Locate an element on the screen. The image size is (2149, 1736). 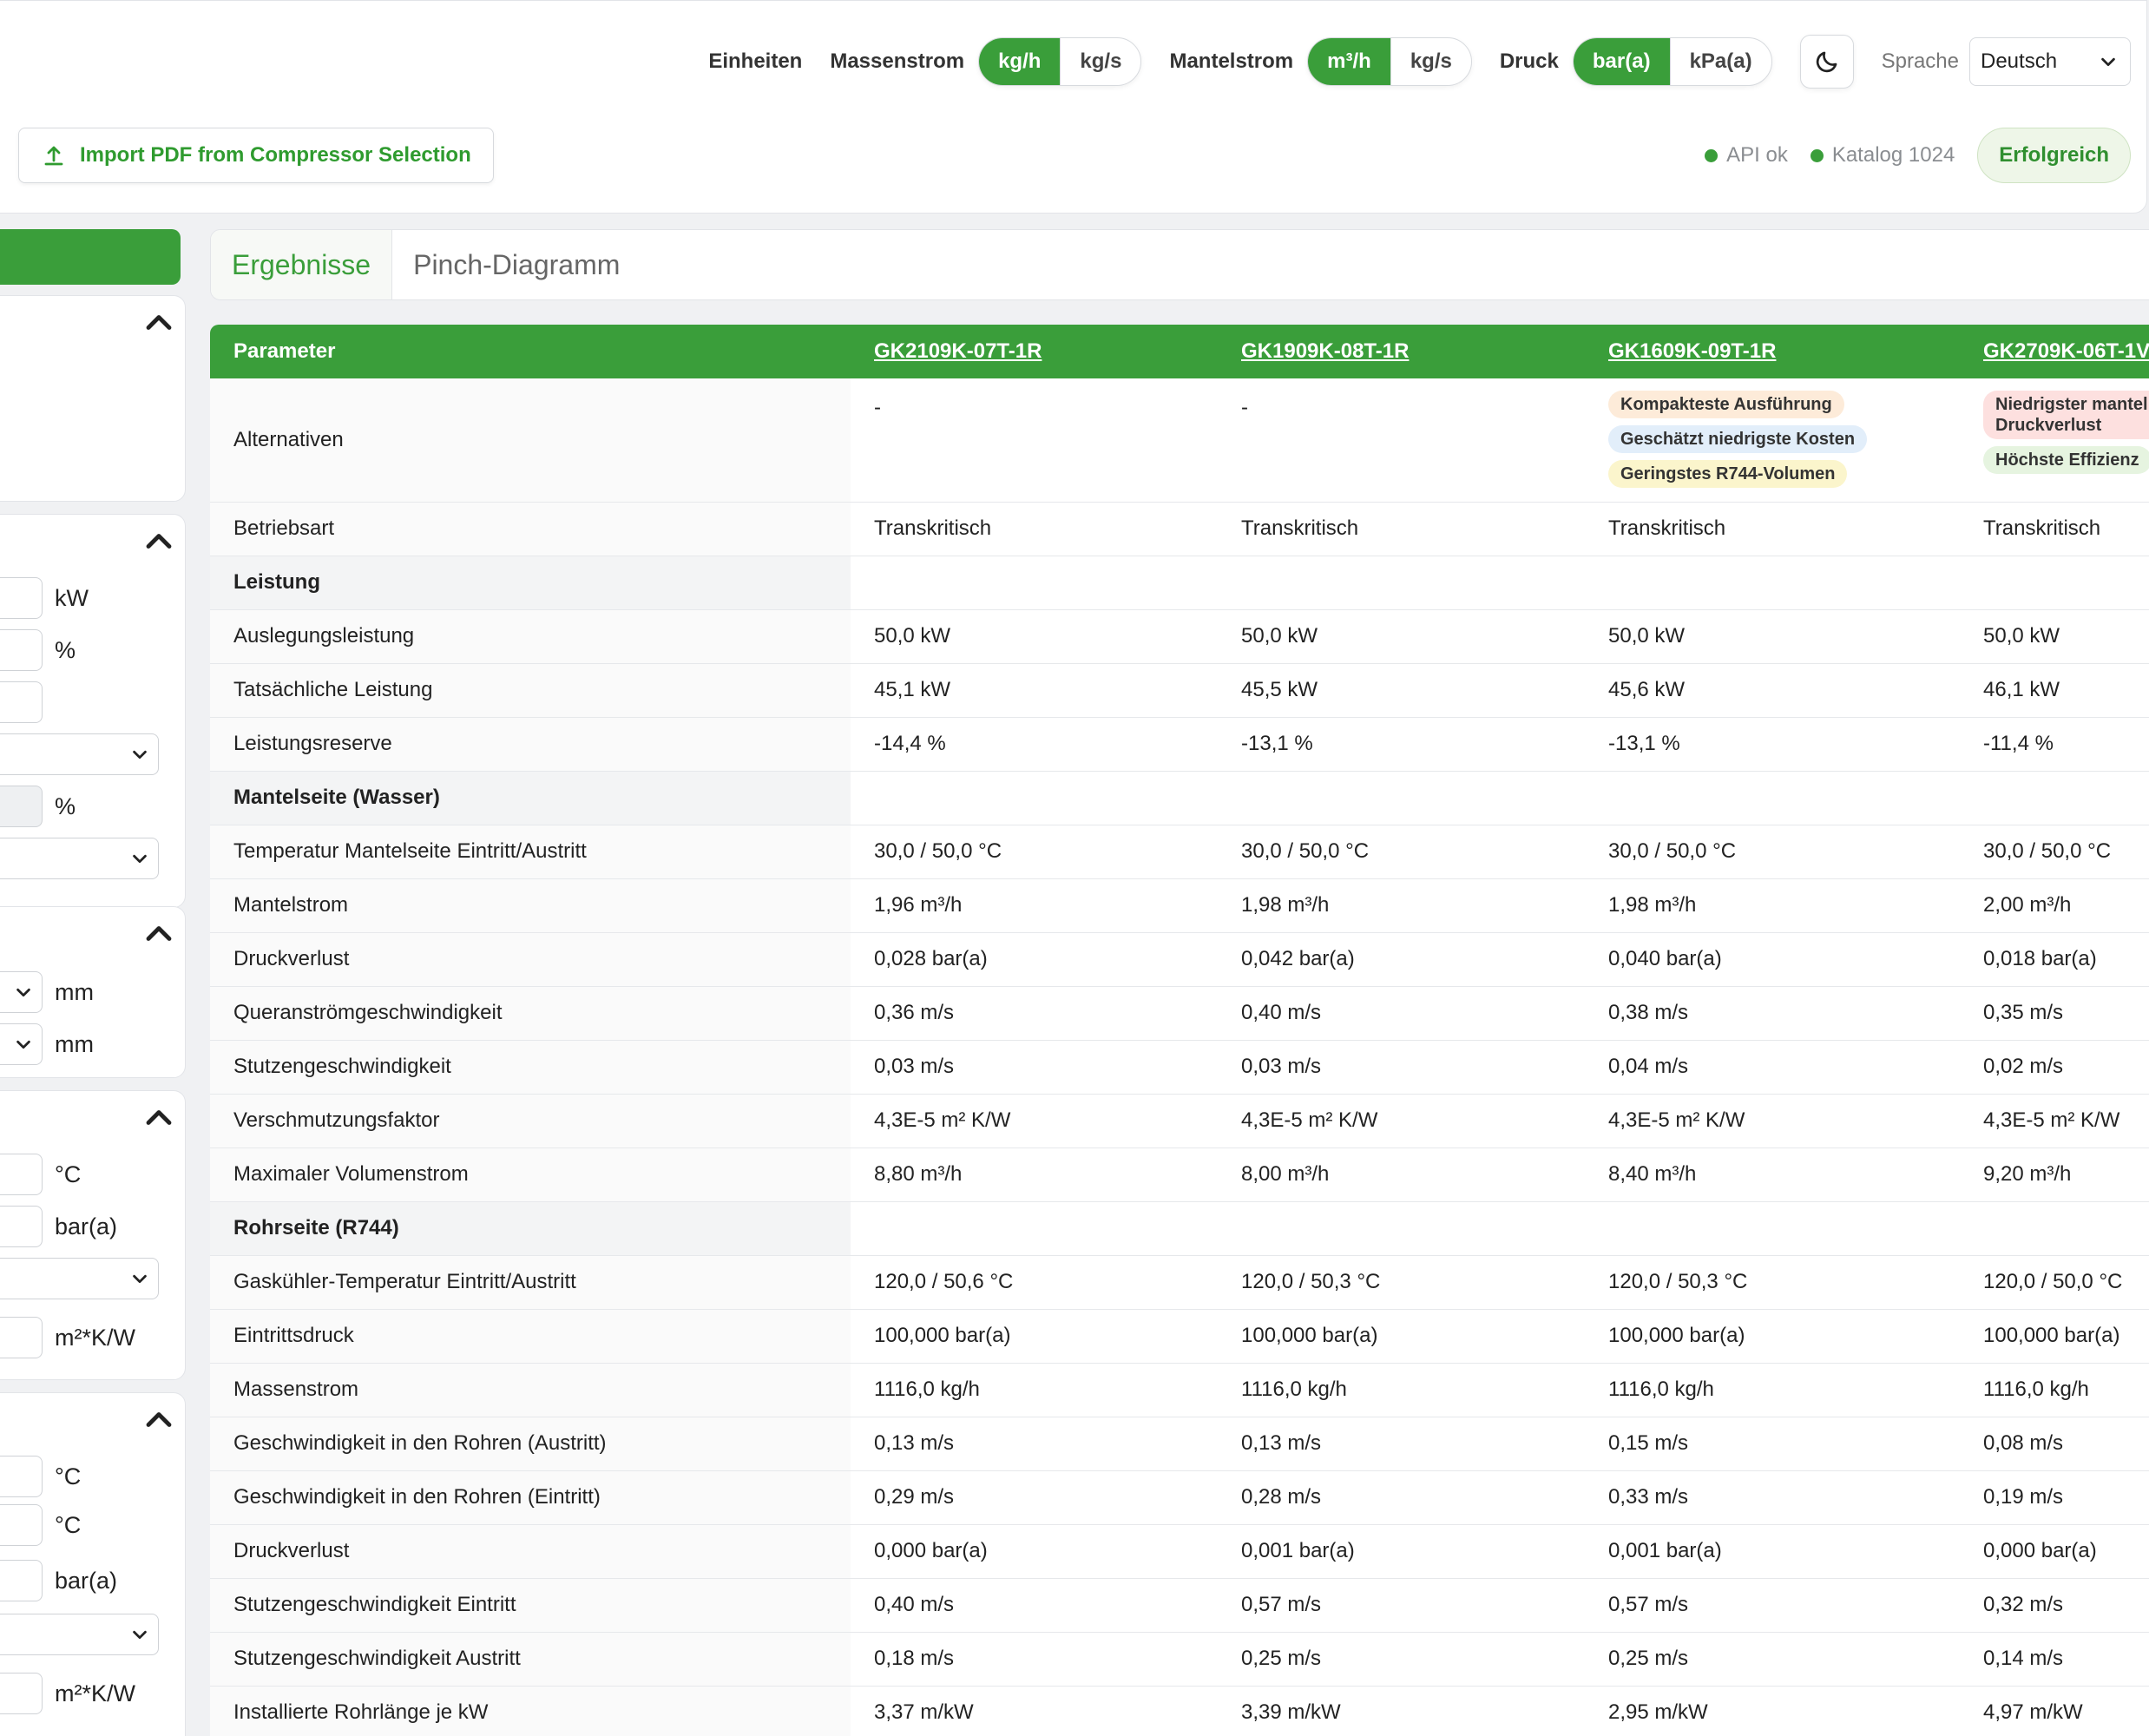
parameter-column-header: Parameter is located at coordinates (284, 351).